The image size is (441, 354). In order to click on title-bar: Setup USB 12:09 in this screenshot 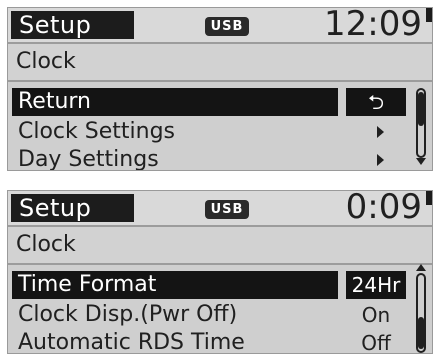, I will do `click(220, 25)`.